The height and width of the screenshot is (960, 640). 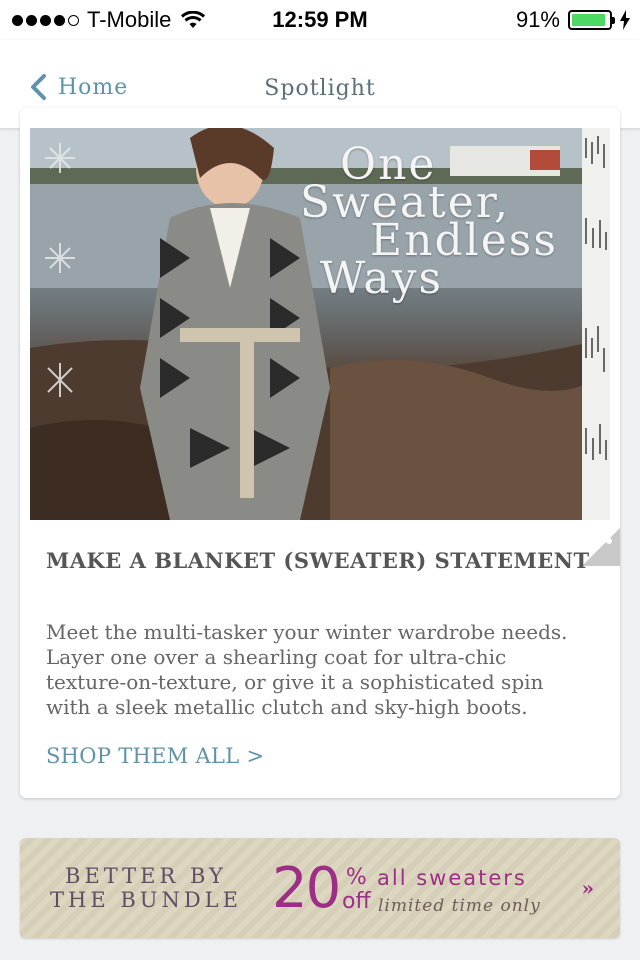 What do you see at coordinates (146, 900) in the screenshot?
I see `banner-heading-line: THE BUNDLE` at bounding box center [146, 900].